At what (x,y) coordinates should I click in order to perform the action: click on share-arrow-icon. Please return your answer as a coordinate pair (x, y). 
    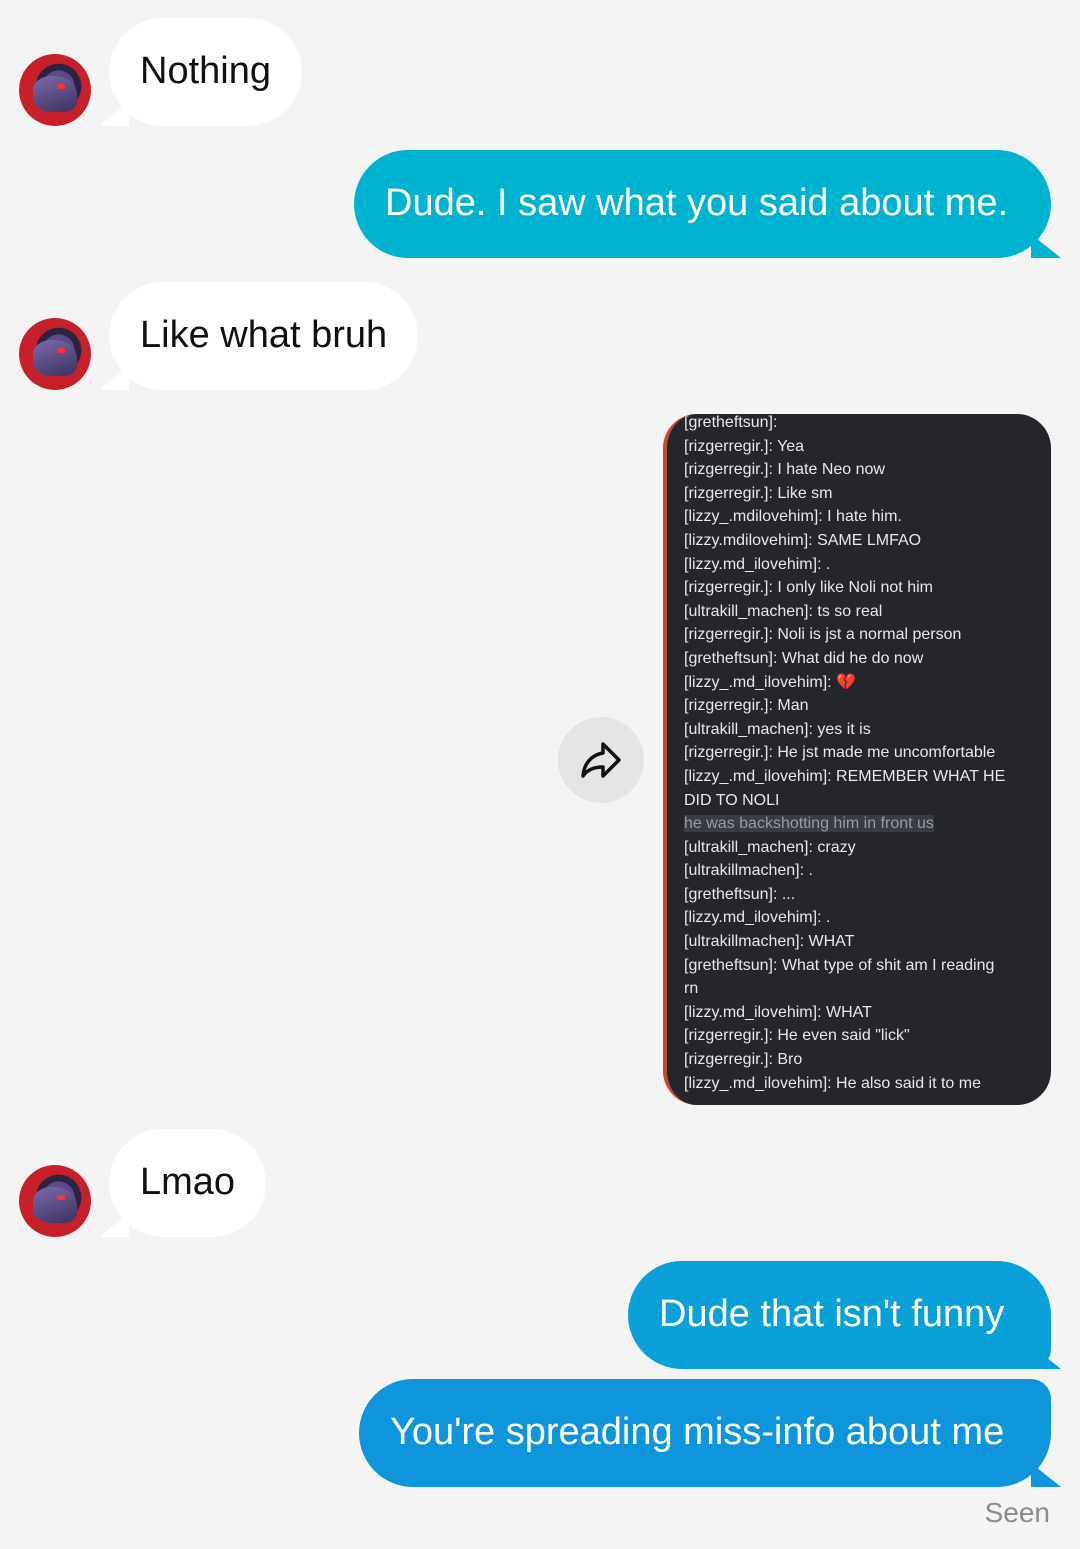
    Looking at the image, I should click on (601, 760).